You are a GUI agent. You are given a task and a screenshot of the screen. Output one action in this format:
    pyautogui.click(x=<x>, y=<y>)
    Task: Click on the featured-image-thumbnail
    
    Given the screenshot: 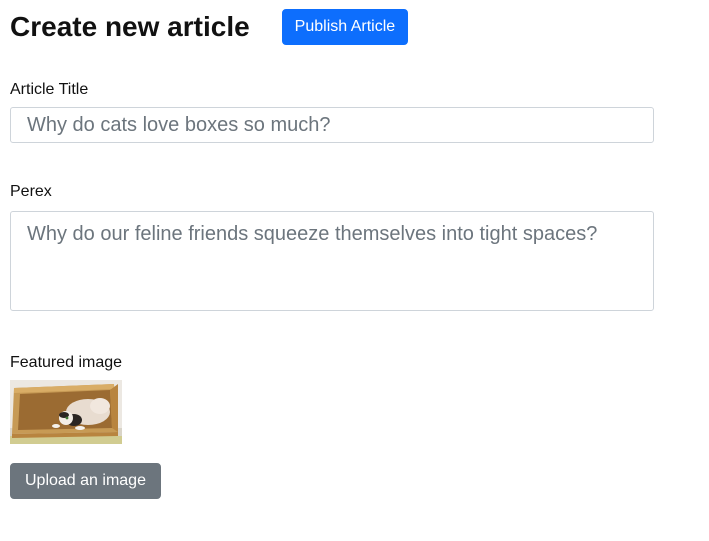 What is the action you would take?
    pyautogui.click(x=66, y=412)
    